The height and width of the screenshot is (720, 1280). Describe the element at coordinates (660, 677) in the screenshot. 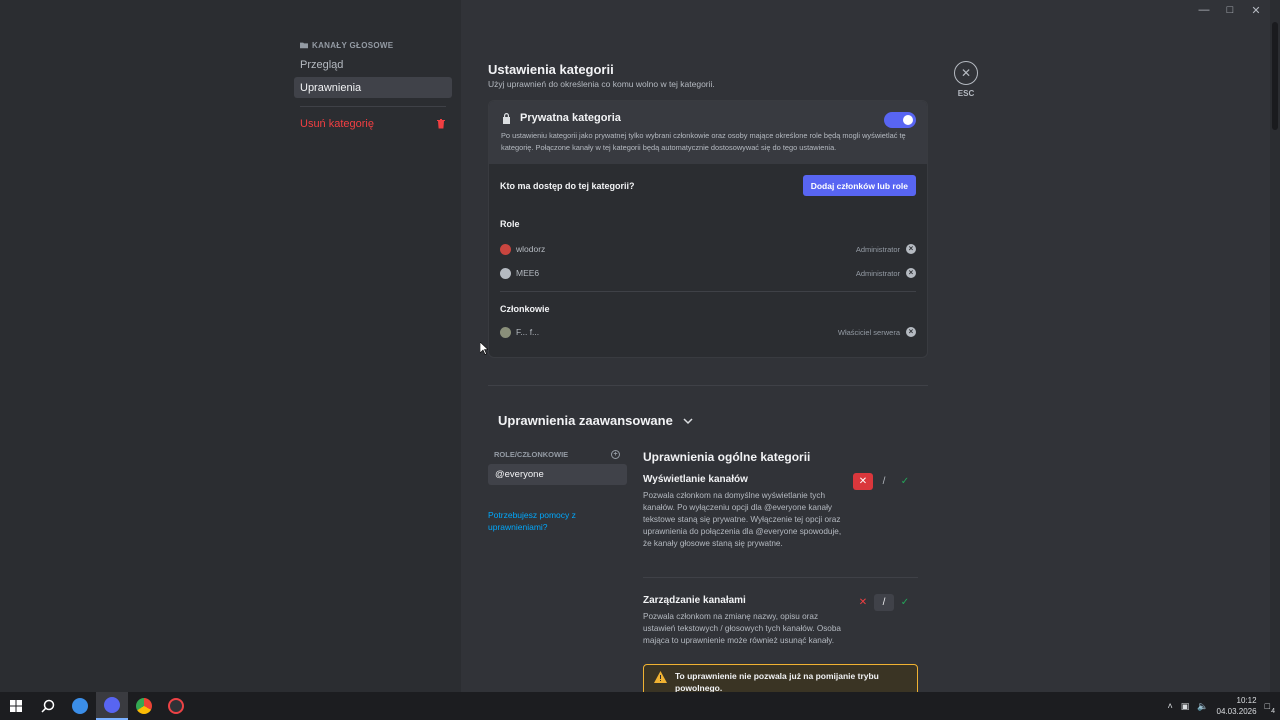

I see `warning-icon` at that location.